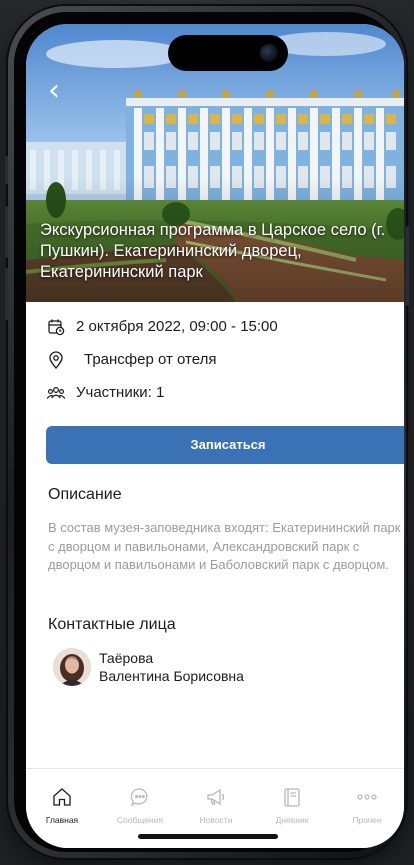 The width and height of the screenshot is (414, 865). What do you see at coordinates (140, 820) in the screenshot?
I see `tab-messages-label: Сообщения` at bounding box center [140, 820].